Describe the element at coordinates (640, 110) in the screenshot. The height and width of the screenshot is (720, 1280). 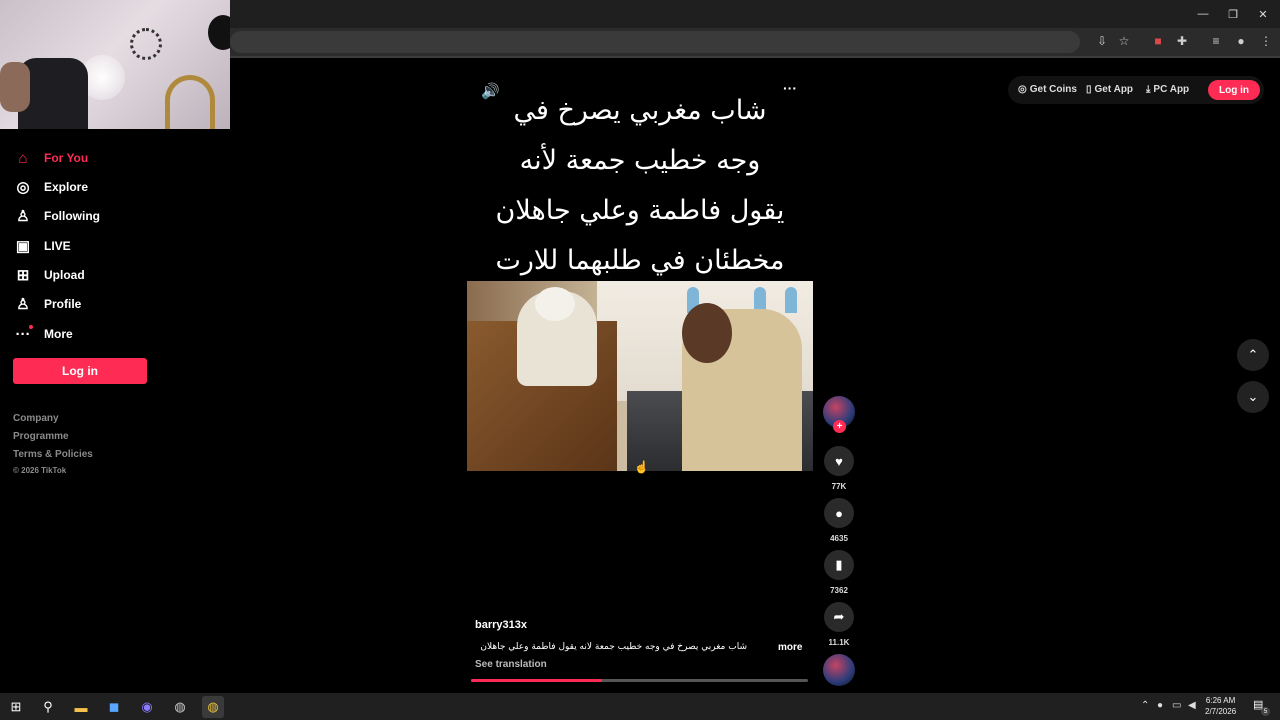
I see `caption-line: شاب مغربي يصرخ في` at that location.